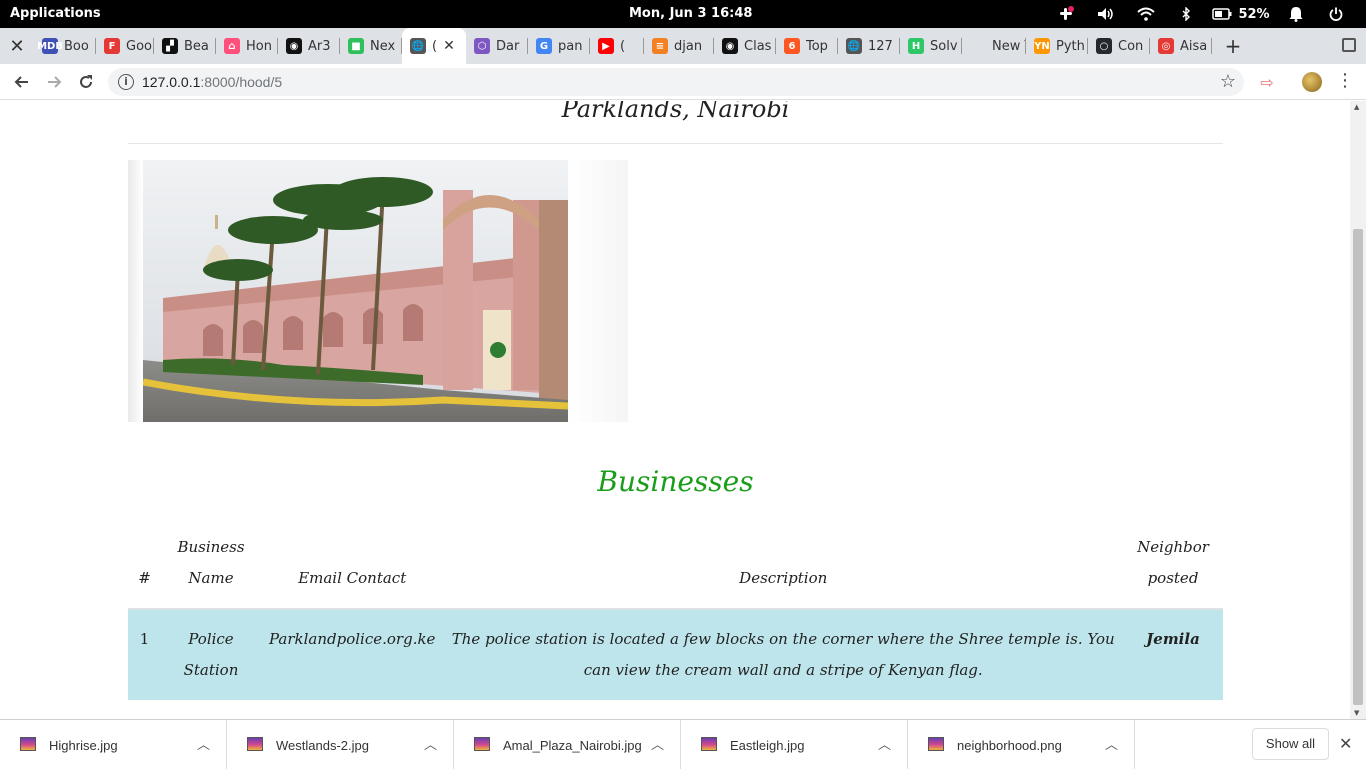  I want to click on tab-3: ⌂ Hon, so click(247, 46).